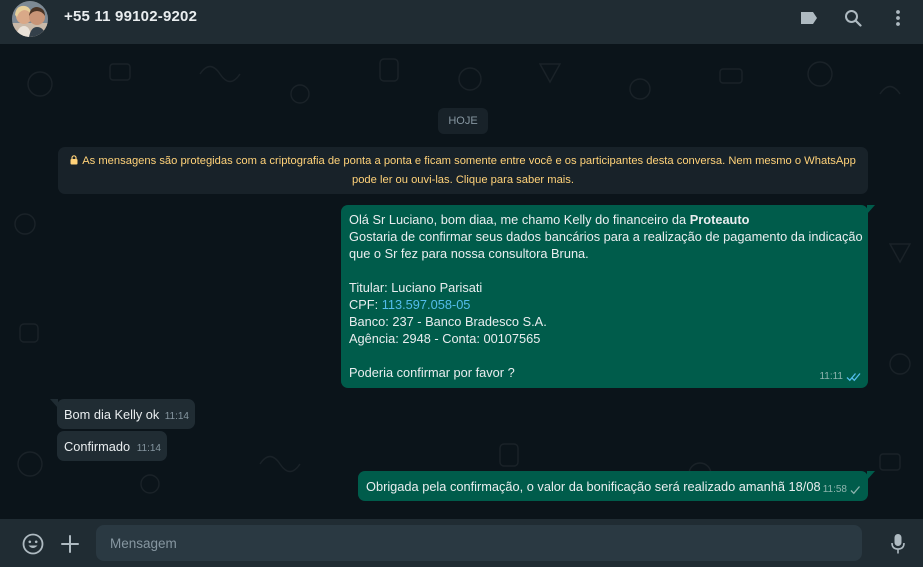  Describe the element at coordinates (719, 219) in the screenshot. I see `company-name: Proteauto` at that location.